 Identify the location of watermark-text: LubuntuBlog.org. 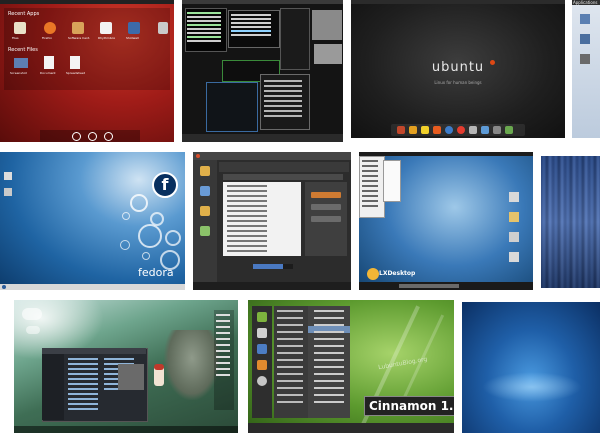
(402, 363).